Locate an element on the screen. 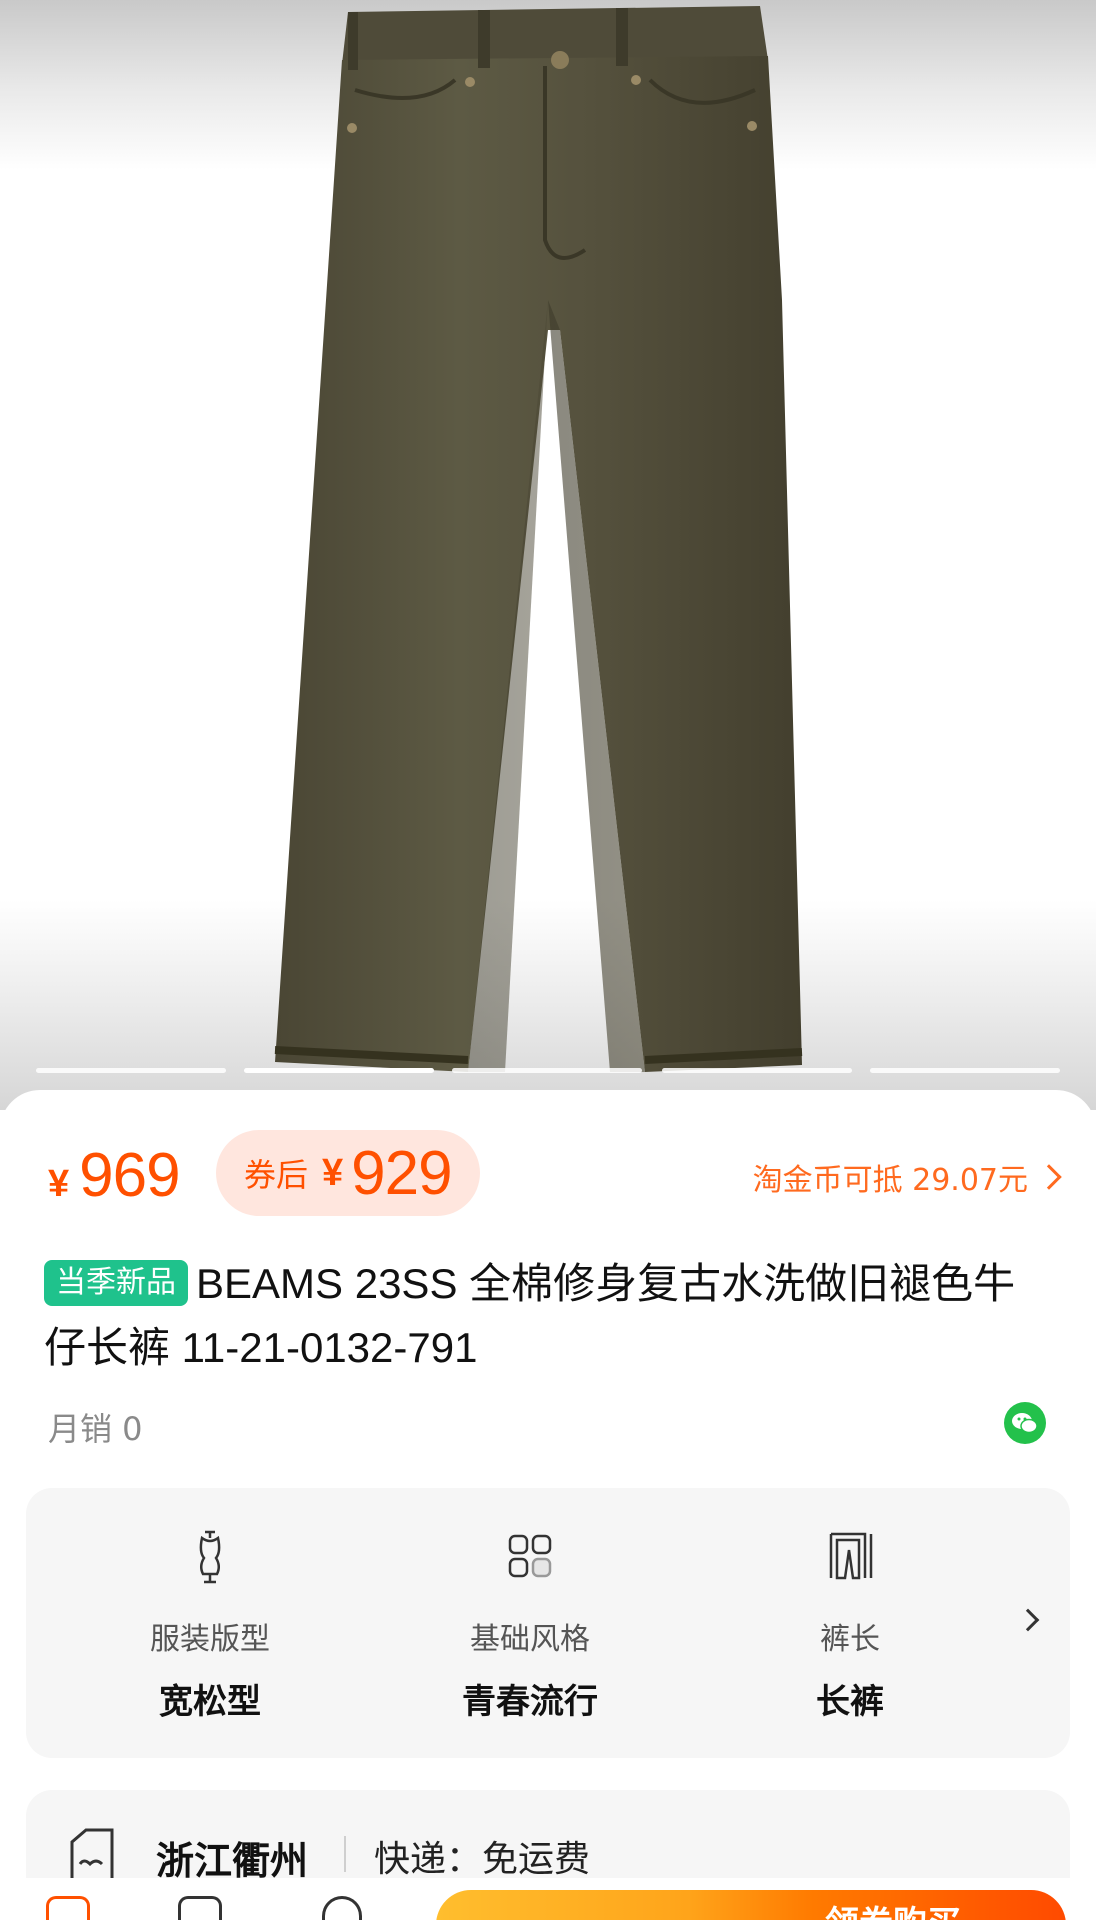 Image resolution: width=1096 pixels, height=1920 pixels. attribute-pants-length: 裤长 长裤 is located at coordinates (850, 1623).